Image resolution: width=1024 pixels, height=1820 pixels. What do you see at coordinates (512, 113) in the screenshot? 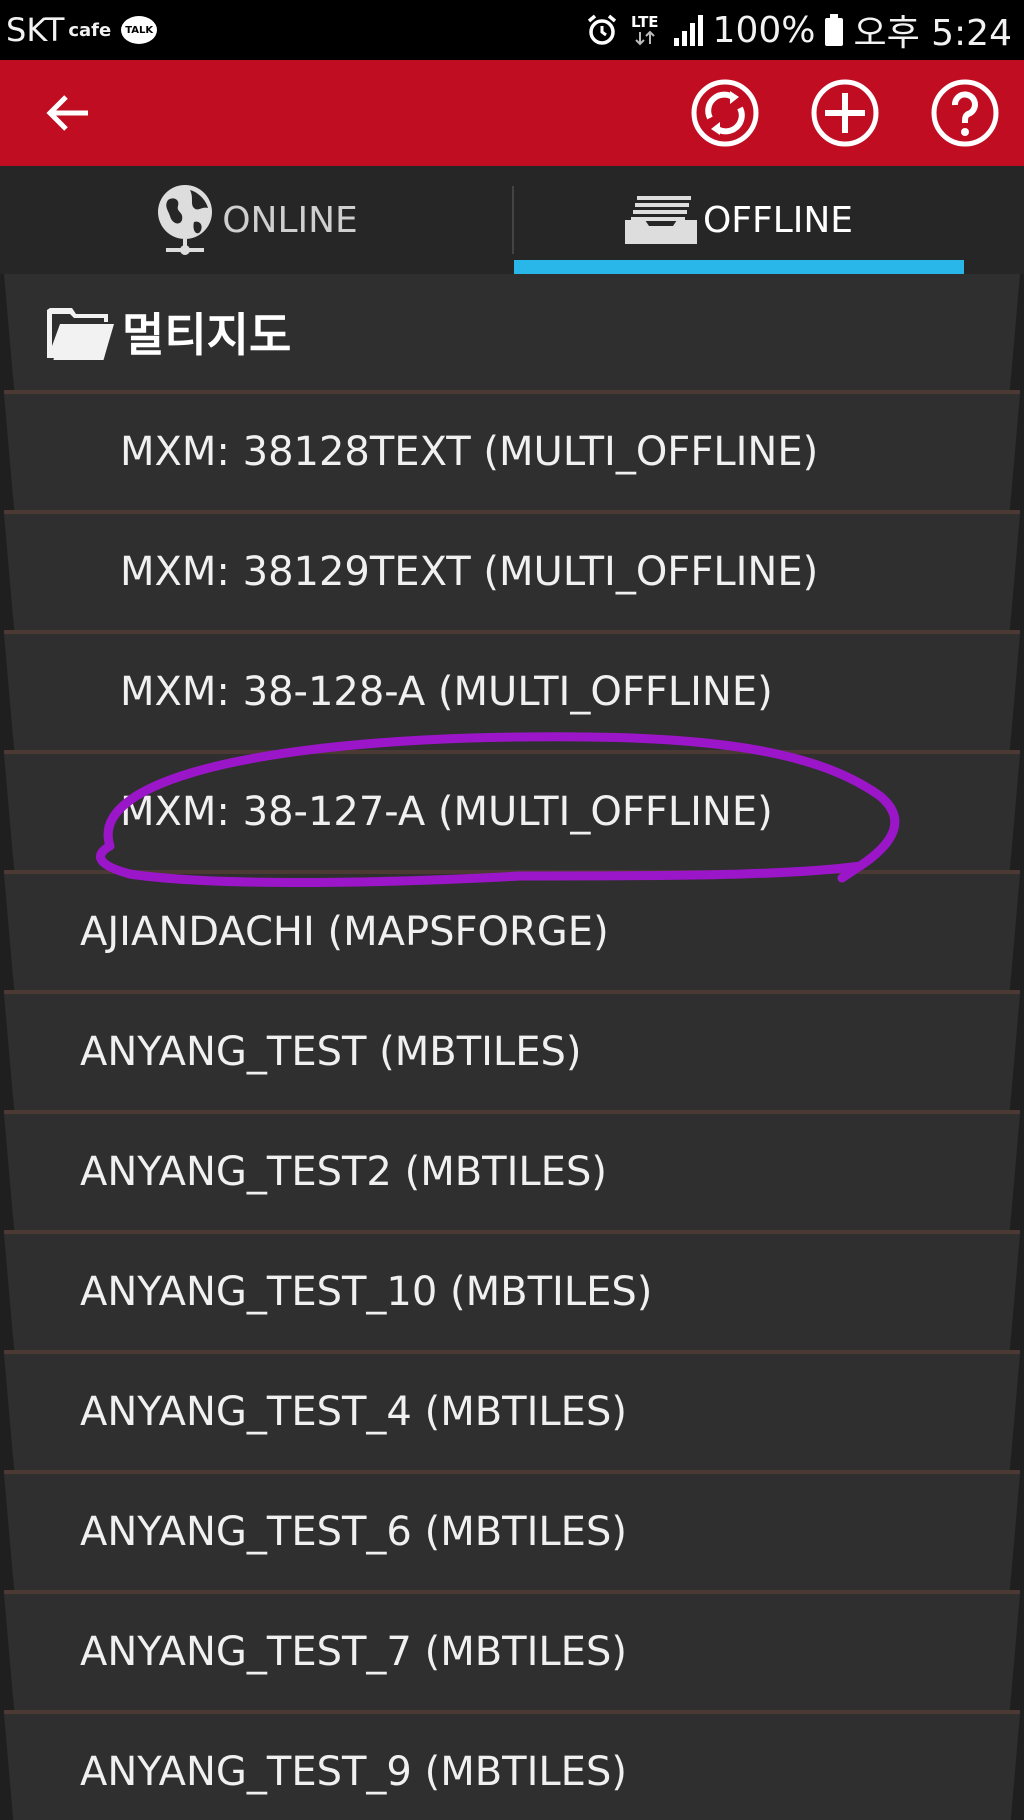
I see `app-bar` at bounding box center [512, 113].